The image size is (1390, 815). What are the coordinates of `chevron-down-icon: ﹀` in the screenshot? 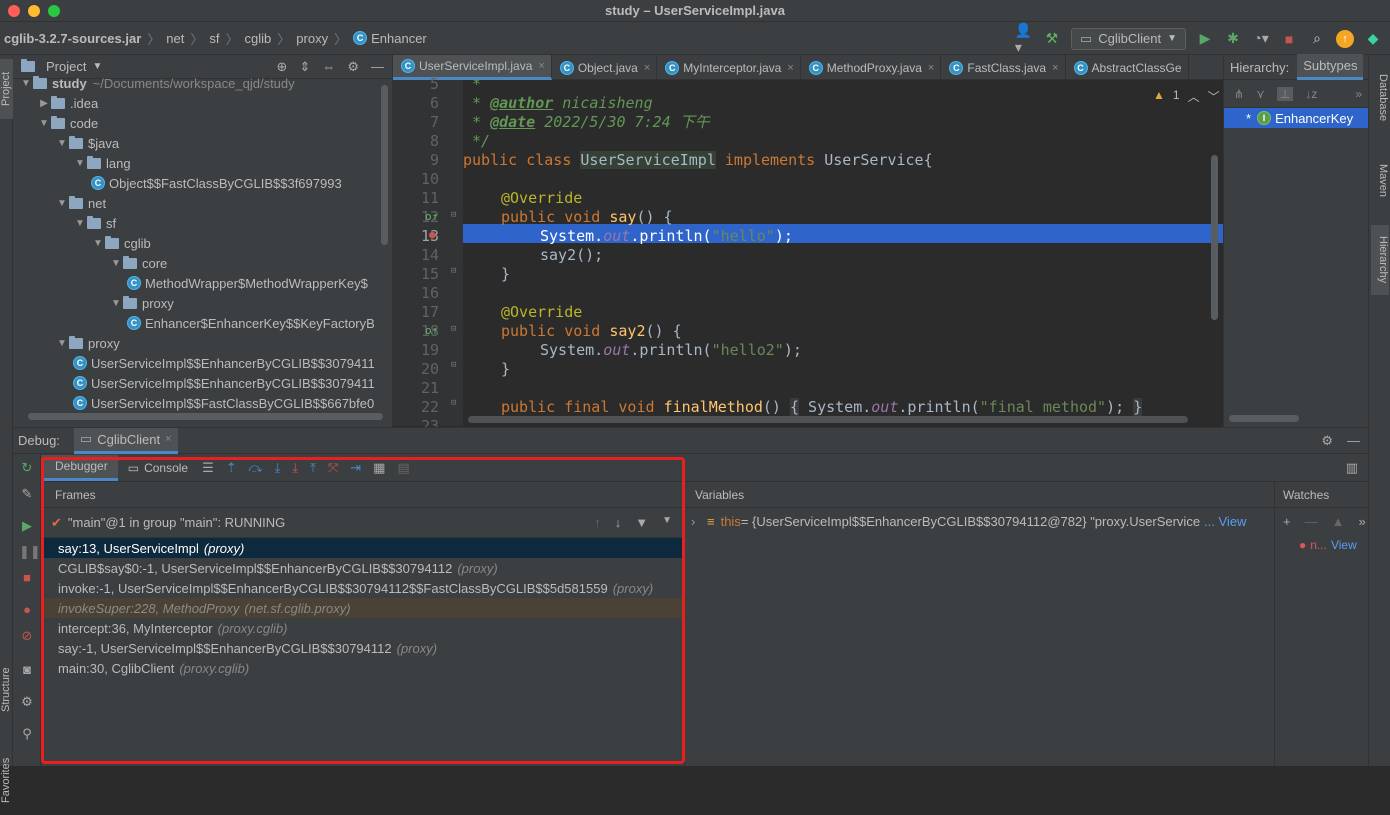 It's located at (1214, 96).